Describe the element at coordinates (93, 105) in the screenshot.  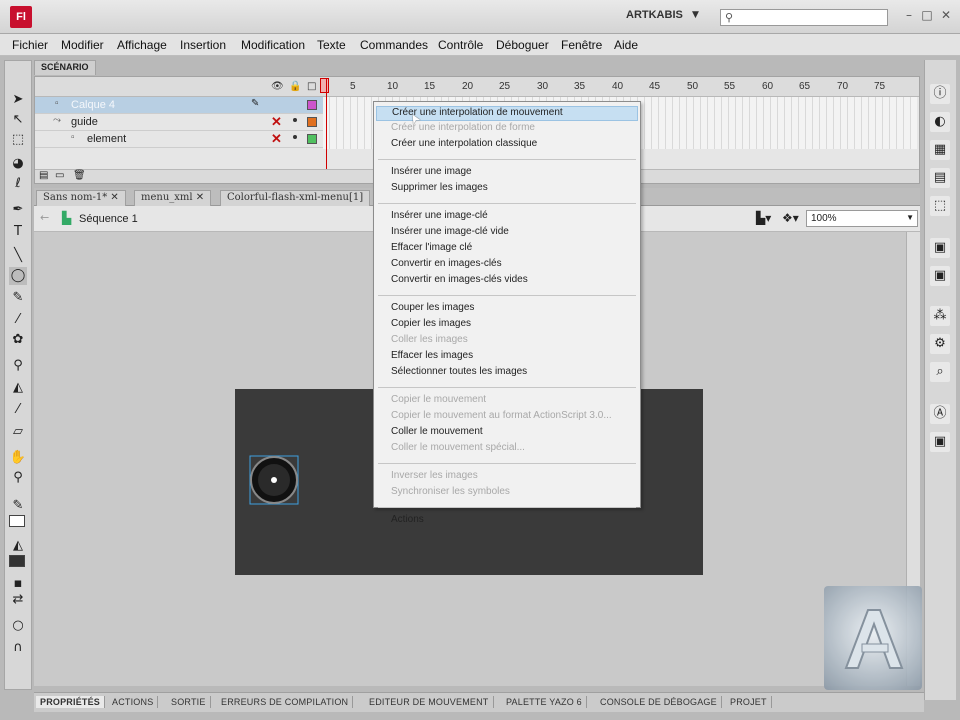
I see `layer-name: Calque 4` at that location.